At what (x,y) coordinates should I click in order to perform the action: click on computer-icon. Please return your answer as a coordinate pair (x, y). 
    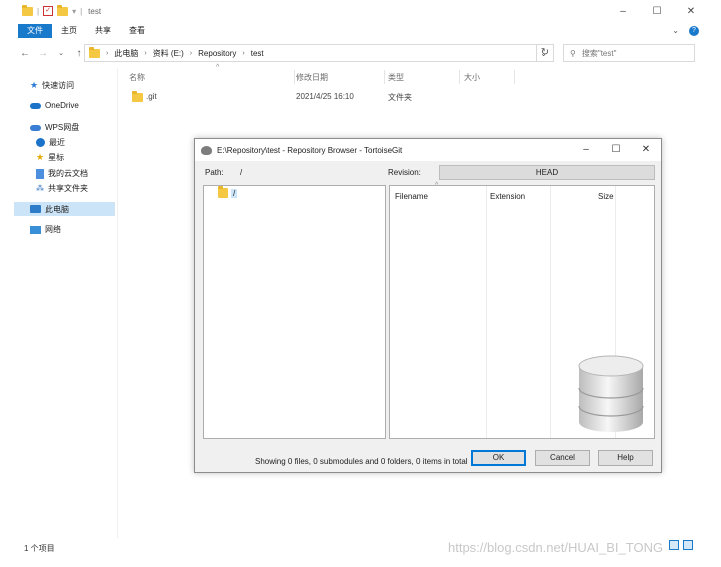
    Looking at the image, I should click on (35, 209).